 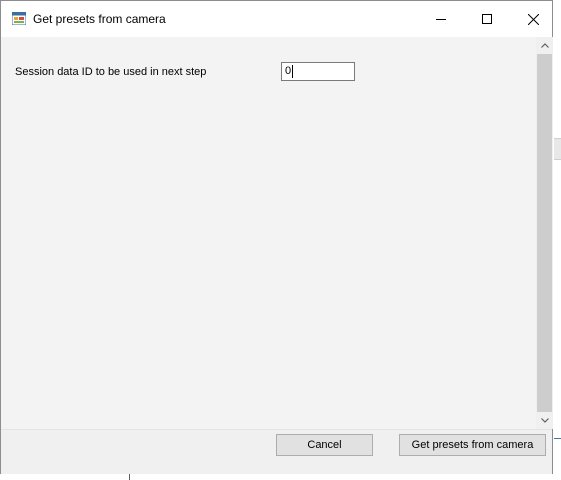 I want to click on maximize-button, so click(x=487, y=19).